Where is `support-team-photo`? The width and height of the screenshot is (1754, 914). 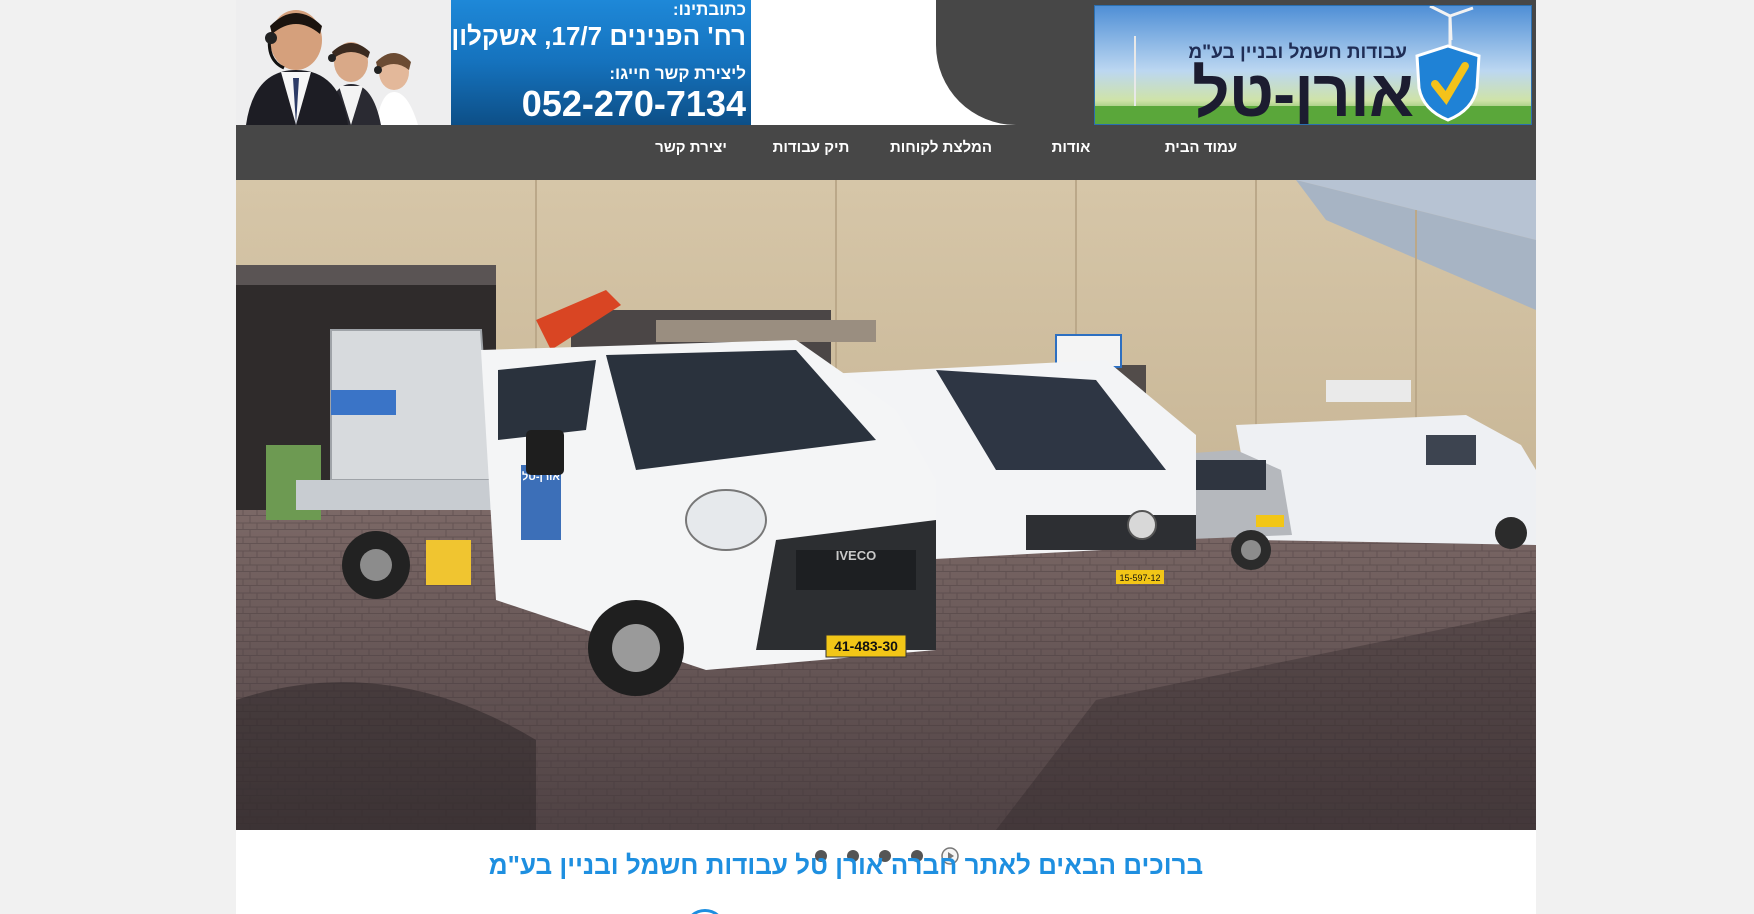 support-team-photo is located at coordinates (343, 62).